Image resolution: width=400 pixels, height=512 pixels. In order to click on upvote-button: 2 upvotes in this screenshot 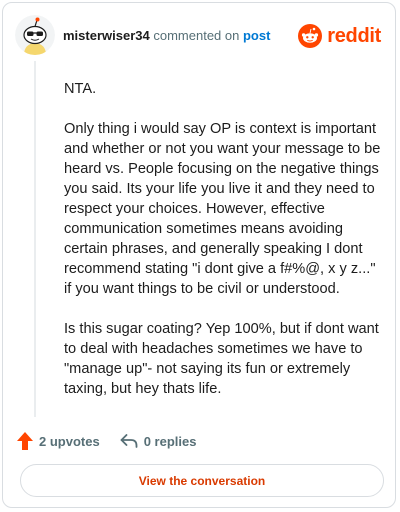, I will do `click(58, 441)`.